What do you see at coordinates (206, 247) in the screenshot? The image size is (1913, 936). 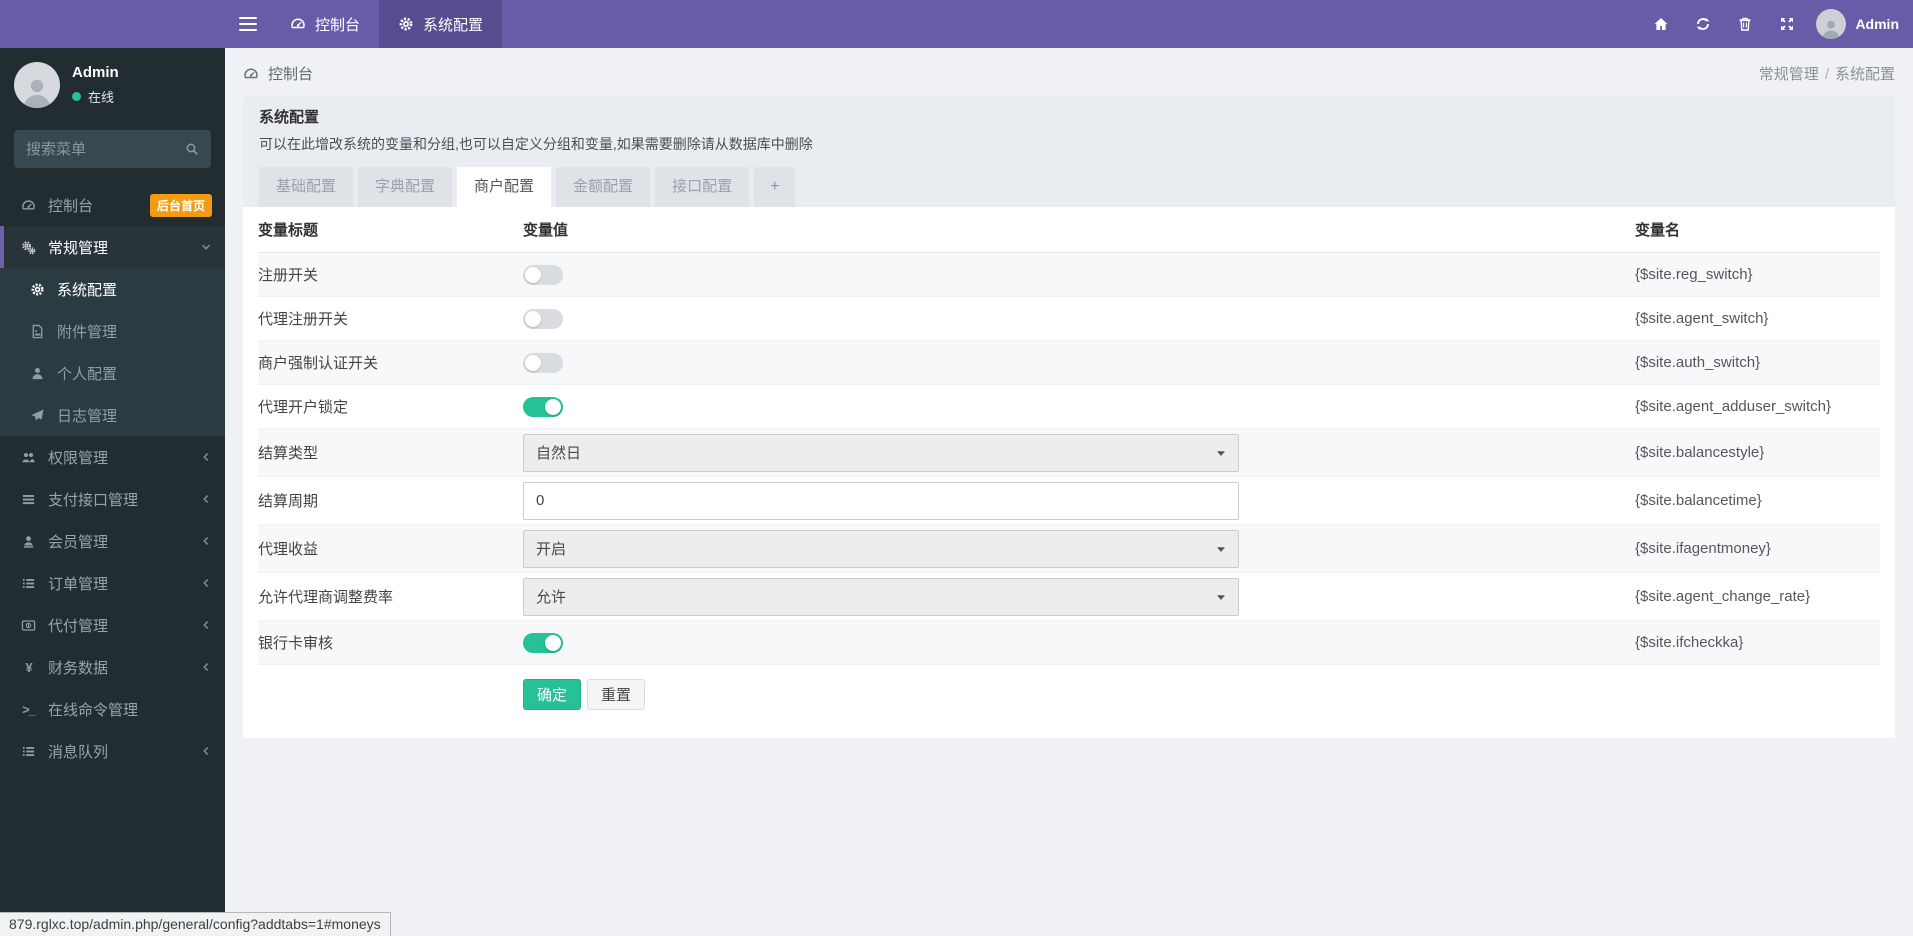 I see `chevron-down-icon` at bounding box center [206, 247].